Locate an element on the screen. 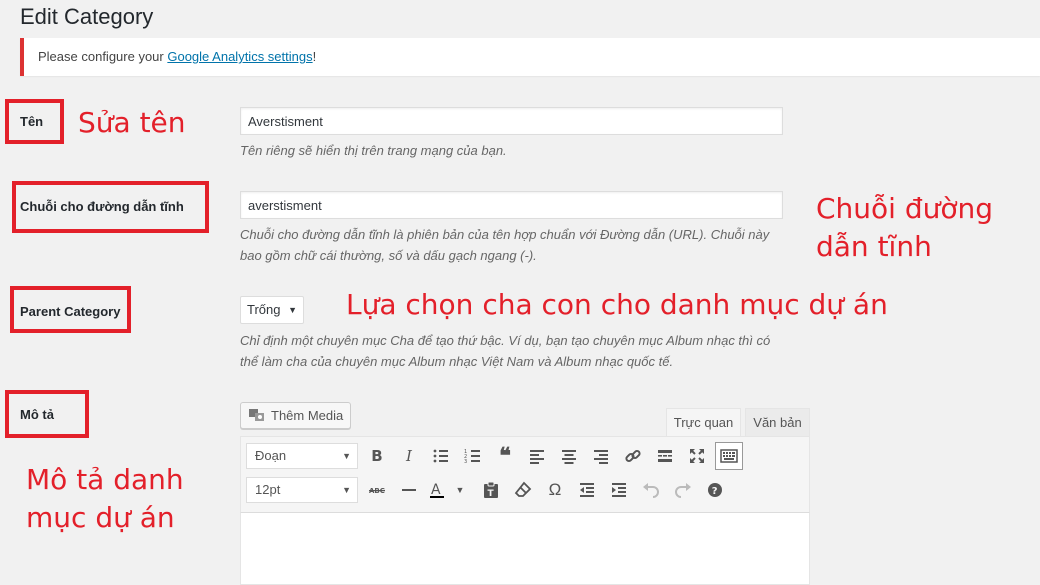 The height and width of the screenshot is (585, 1040). name-label: Tên is located at coordinates (32, 121).